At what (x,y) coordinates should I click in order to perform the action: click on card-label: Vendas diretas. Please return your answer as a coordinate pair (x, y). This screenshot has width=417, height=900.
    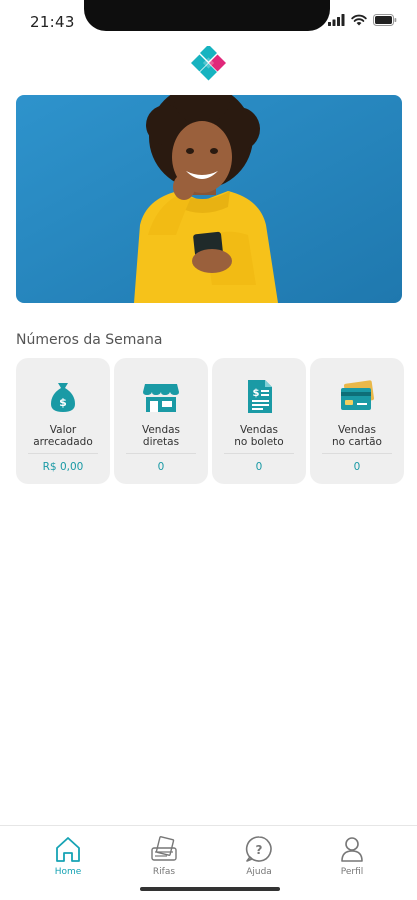
    Looking at the image, I should click on (161, 436).